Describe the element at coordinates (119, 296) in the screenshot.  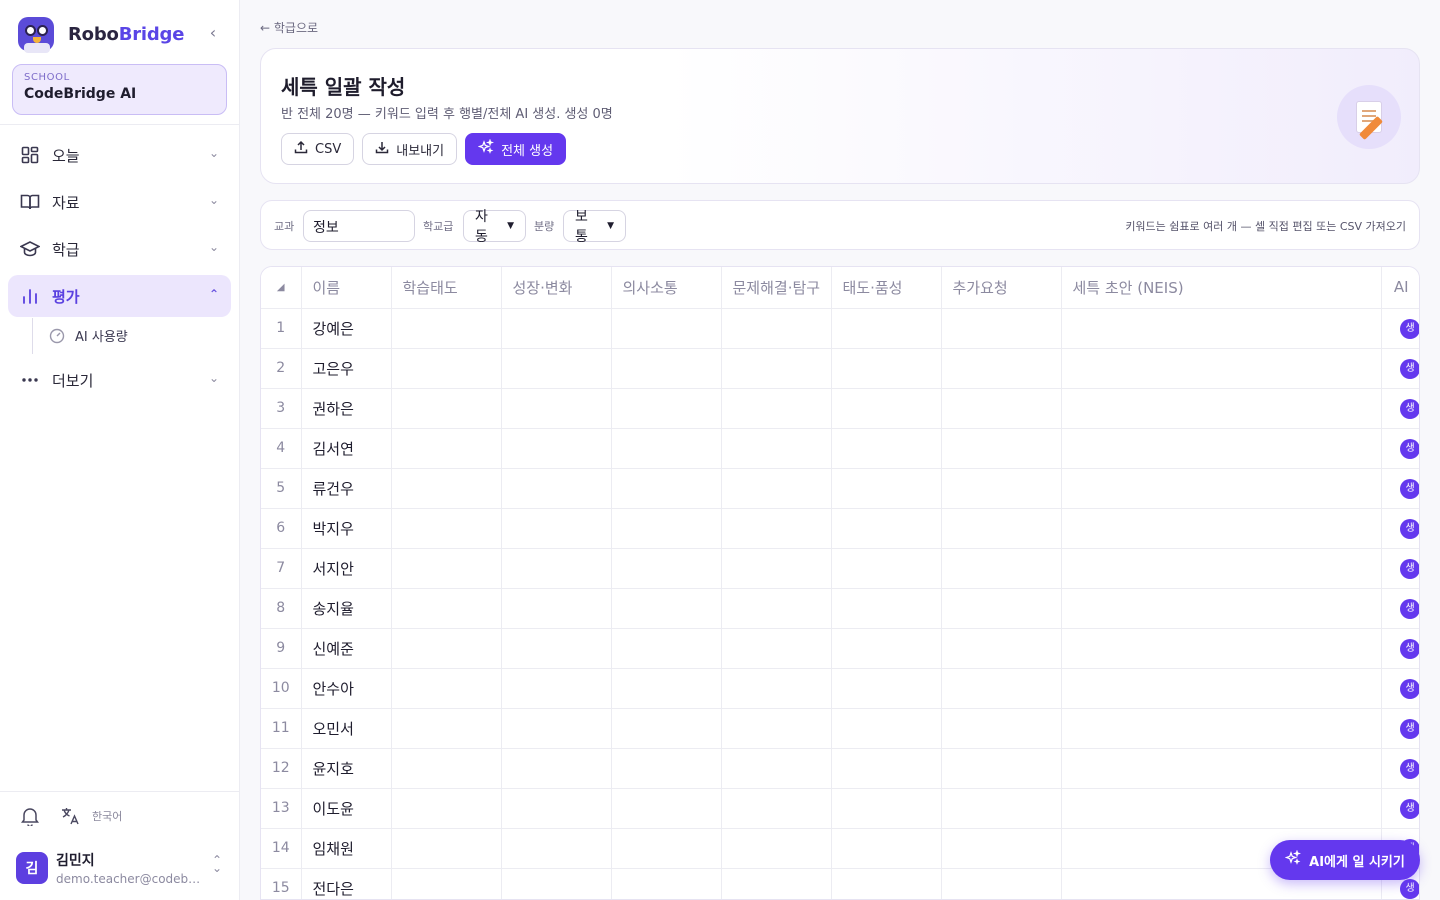
I see `sidebar-item-evaluation: 평가 ⌃` at that location.